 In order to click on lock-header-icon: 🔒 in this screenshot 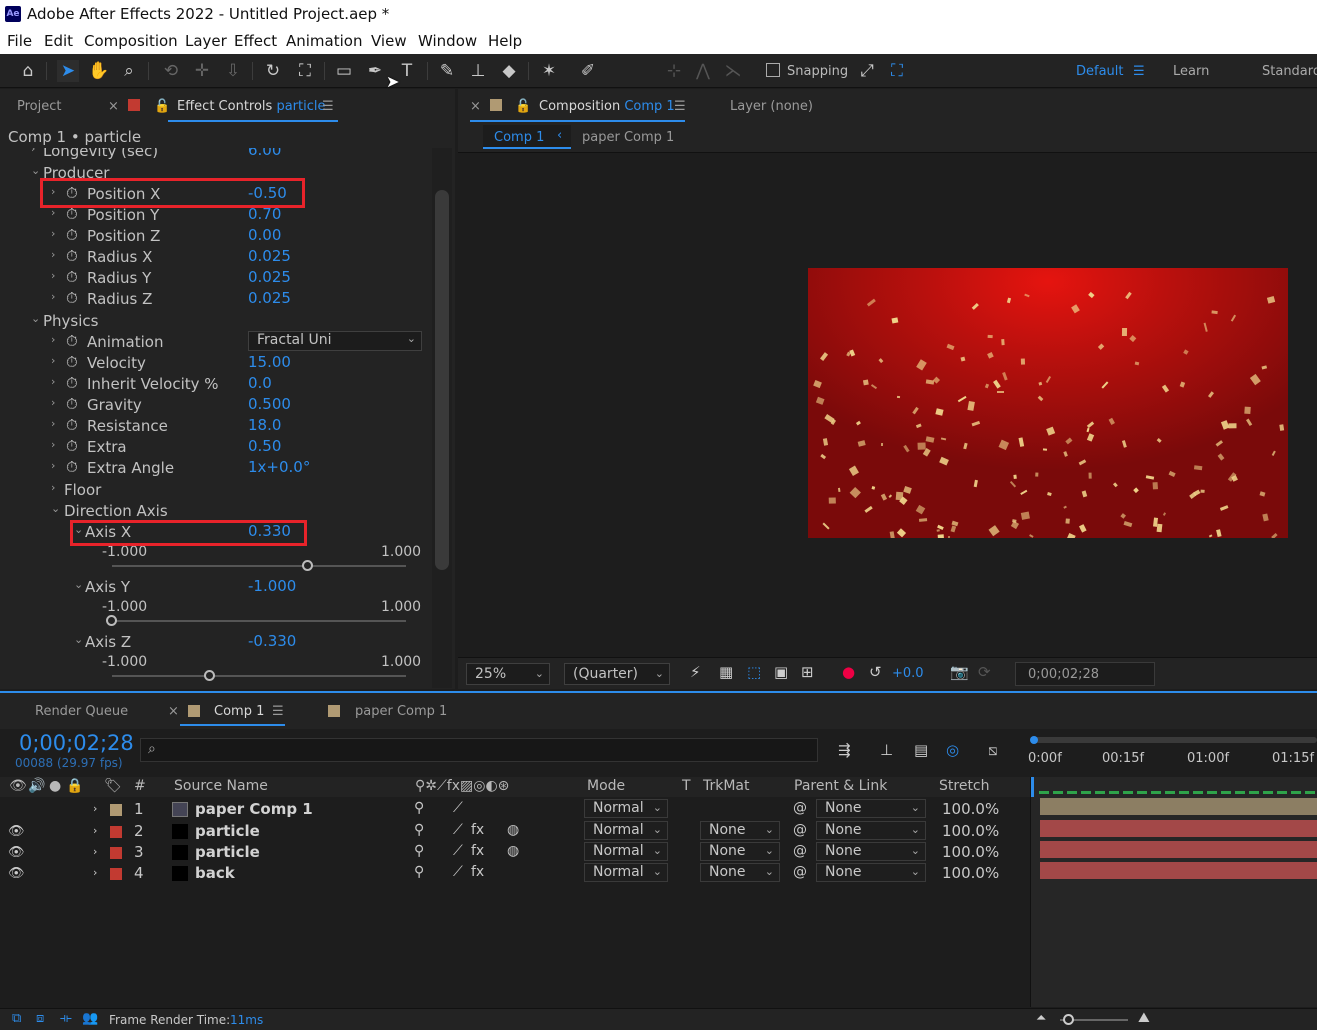, I will do `click(74, 786)`.